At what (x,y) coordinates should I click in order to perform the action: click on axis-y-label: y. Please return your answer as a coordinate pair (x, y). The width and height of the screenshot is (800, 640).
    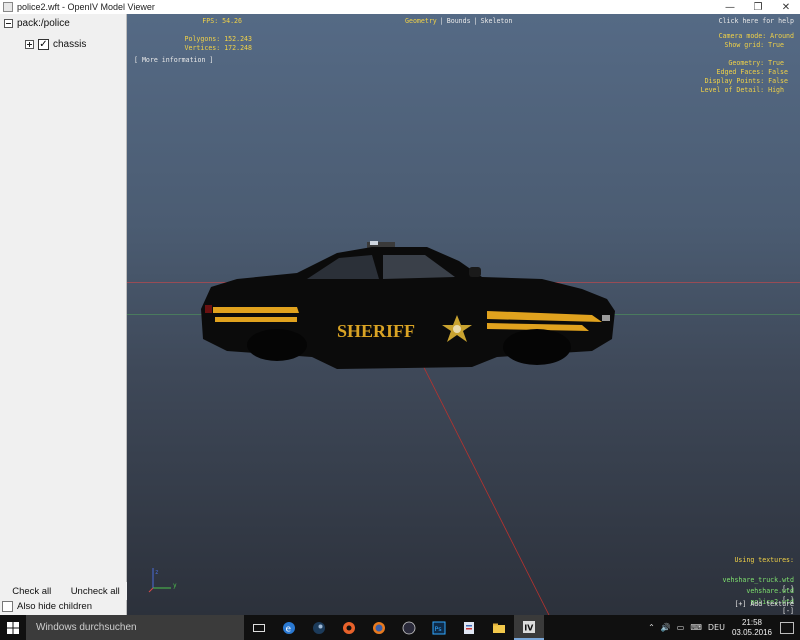
    Looking at the image, I should click on (175, 585).